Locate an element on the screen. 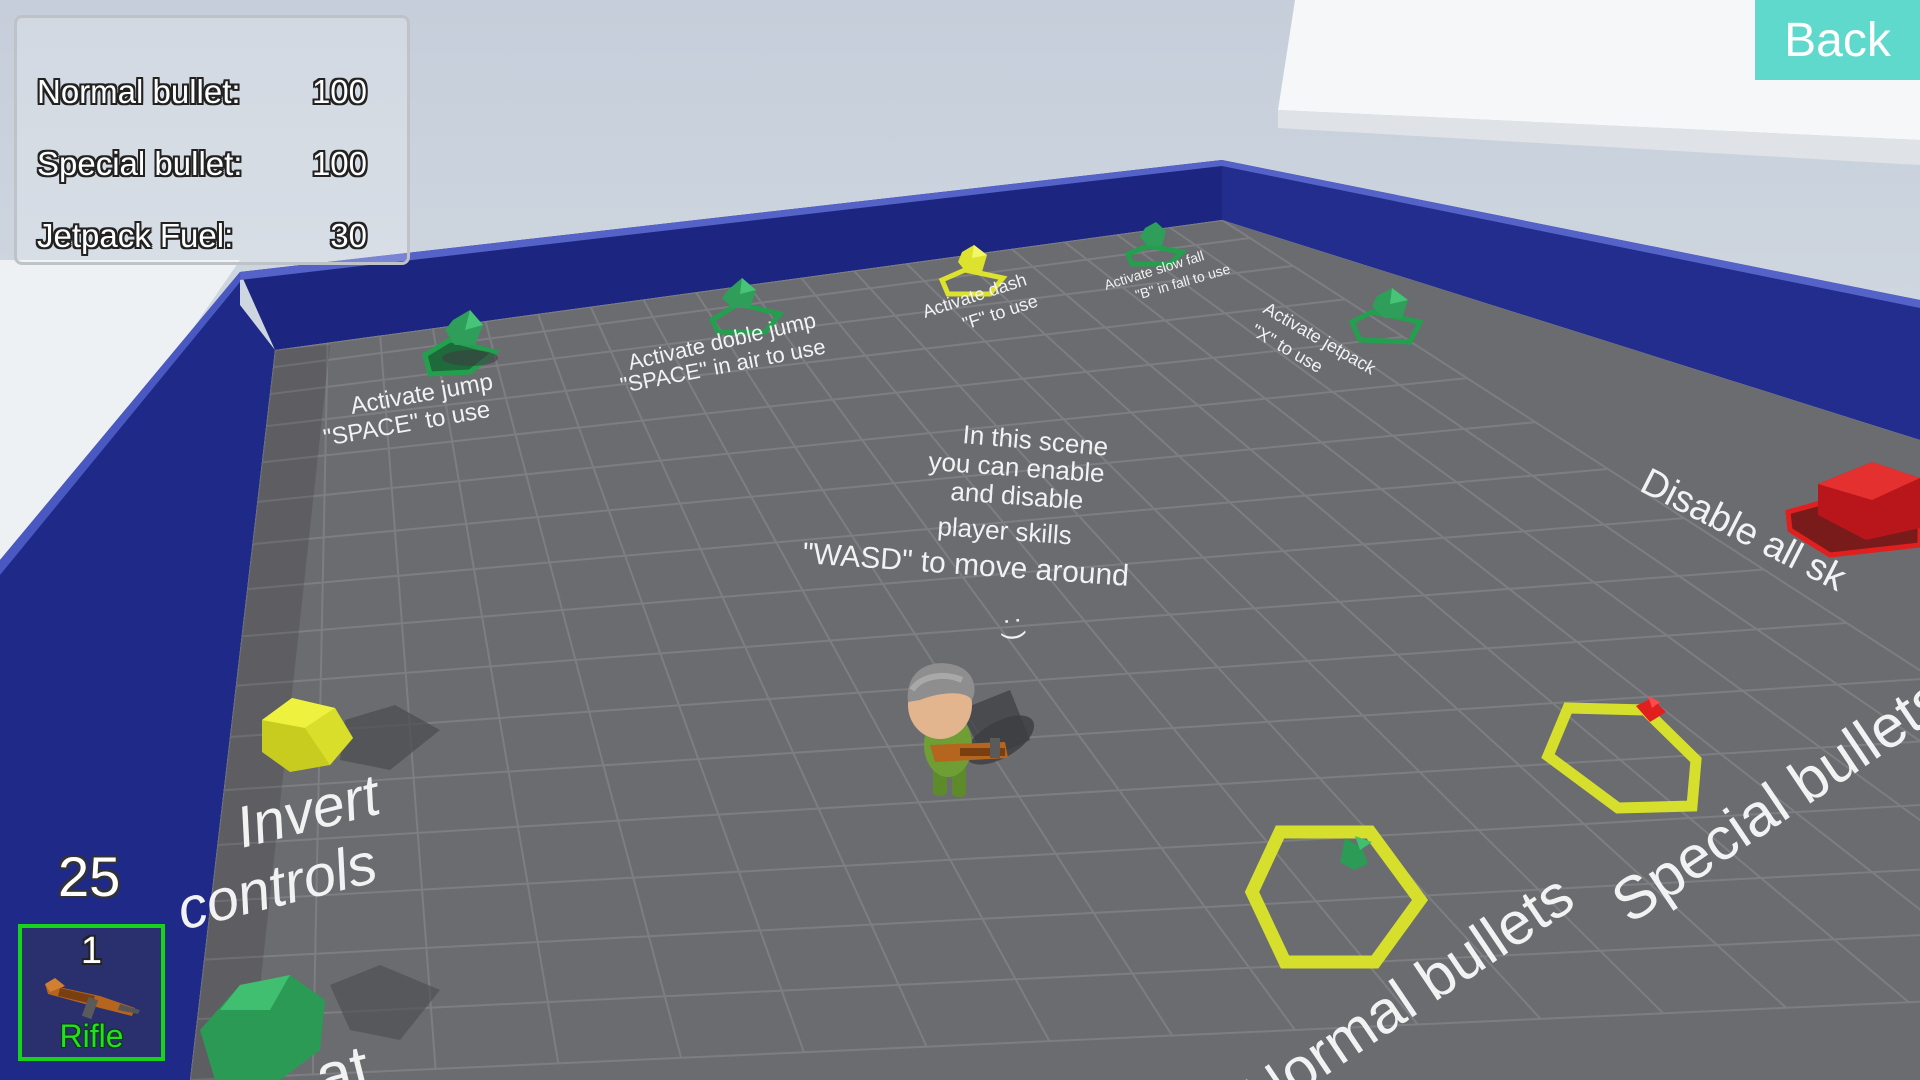 Image resolution: width=1920 pixels, height=1080 pixels. info-line-6: : ) is located at coordinates (1015, 628).